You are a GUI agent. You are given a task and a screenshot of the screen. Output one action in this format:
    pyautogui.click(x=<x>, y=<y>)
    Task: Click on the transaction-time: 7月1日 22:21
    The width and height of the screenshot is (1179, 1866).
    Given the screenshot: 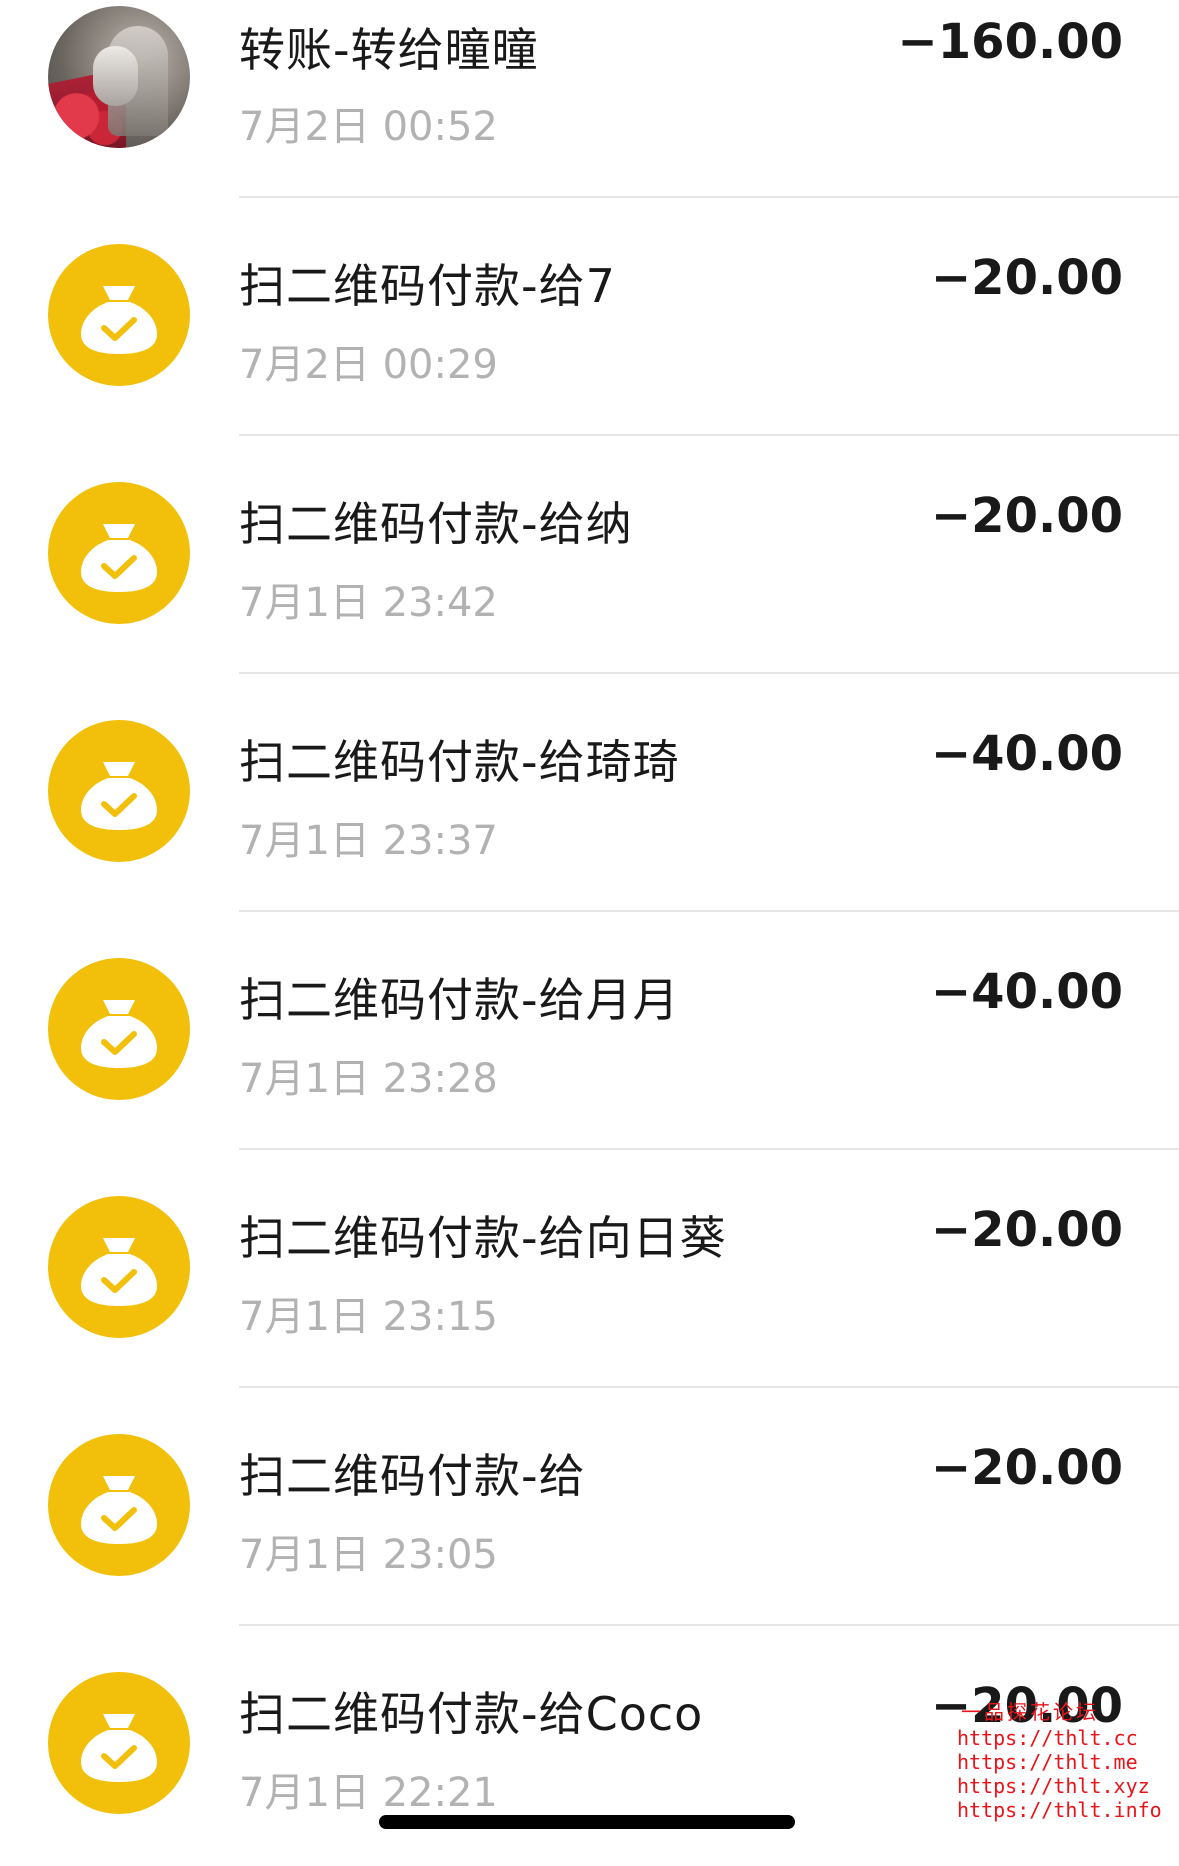 What is the action you would take?
    pyautogui.click(x=368, y=1793)
    